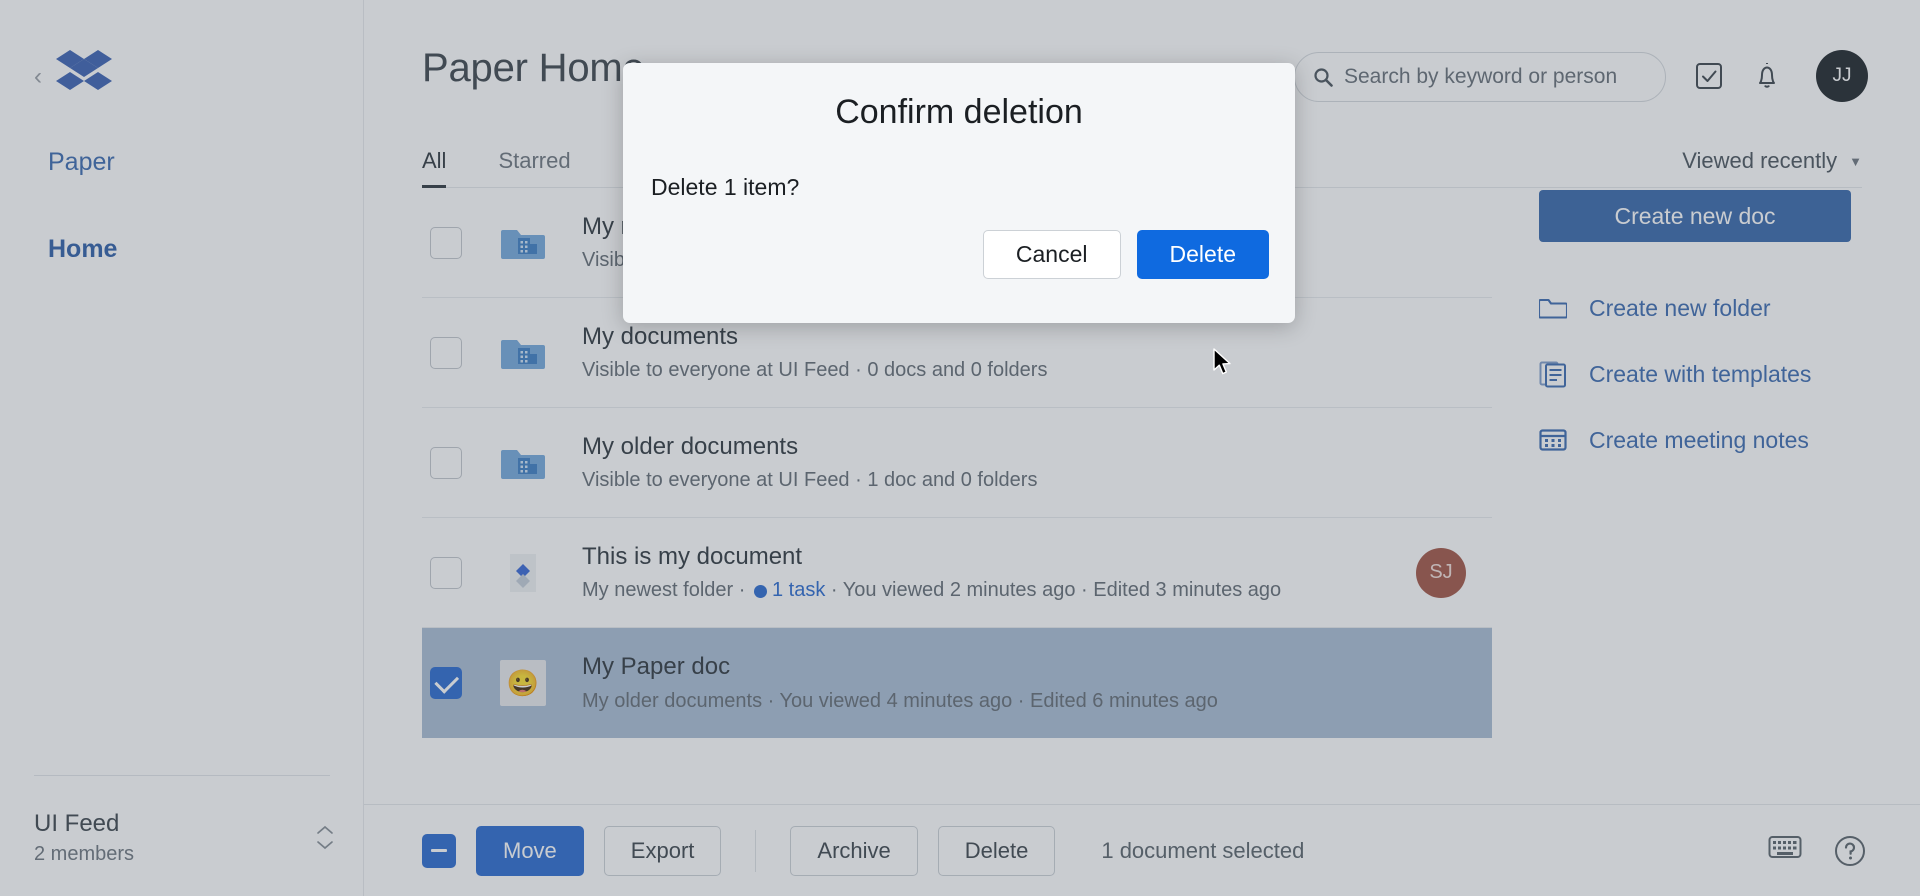 The height and width of the screenshot is (896, 1920). Describe the element at coordinates (1051, 254) in the screenshot. I see `modal-cancel-button: Cancel` at that location.